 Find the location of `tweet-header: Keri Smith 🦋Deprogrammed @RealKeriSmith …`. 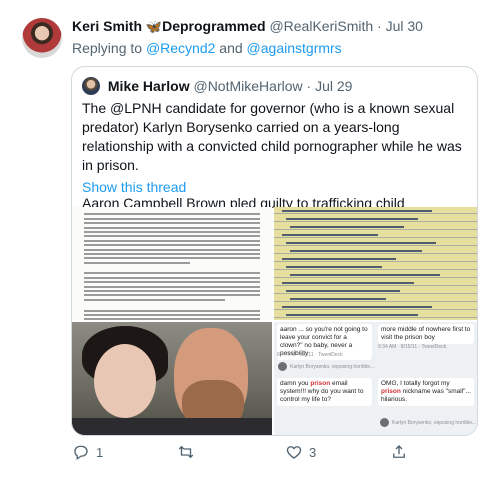

tweet-header: Keri Smith 🦋Deprogrammed @RealKeriSmith … is located at coordinates (278, 26).